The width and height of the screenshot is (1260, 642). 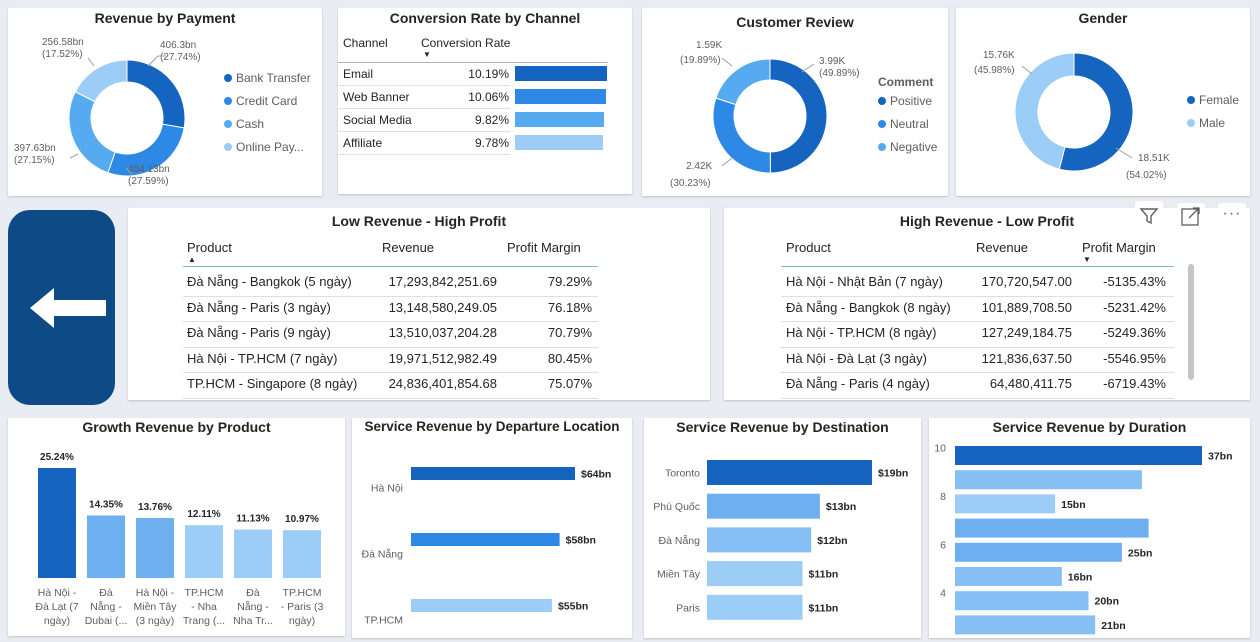 What do you see at coordinates (442, 307) in the screenshot?
I see `revenue-cell: 13,148,580,249.05` at bounding box center [442, 307].